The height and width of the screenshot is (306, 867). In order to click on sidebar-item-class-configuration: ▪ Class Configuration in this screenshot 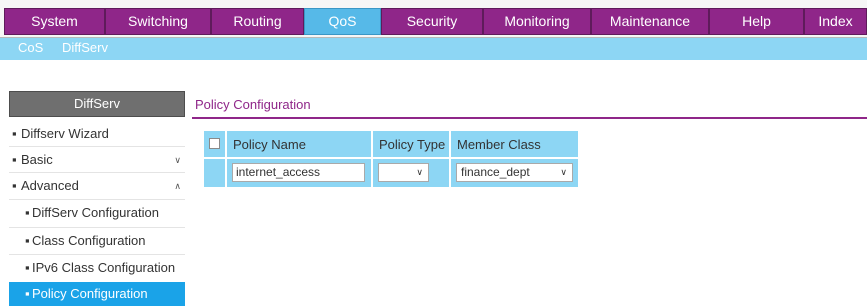, I will do `click(97, 241)`.